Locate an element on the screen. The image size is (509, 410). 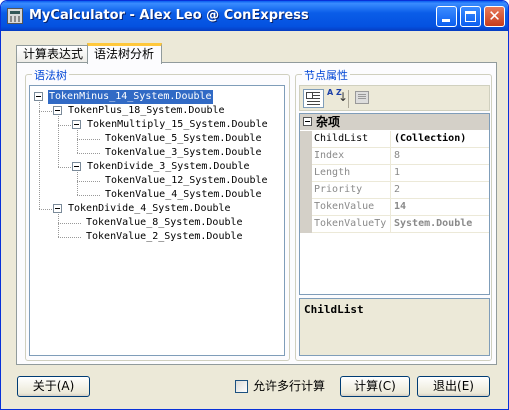
property-value: (Collection) is located at coordinates (439, 139).